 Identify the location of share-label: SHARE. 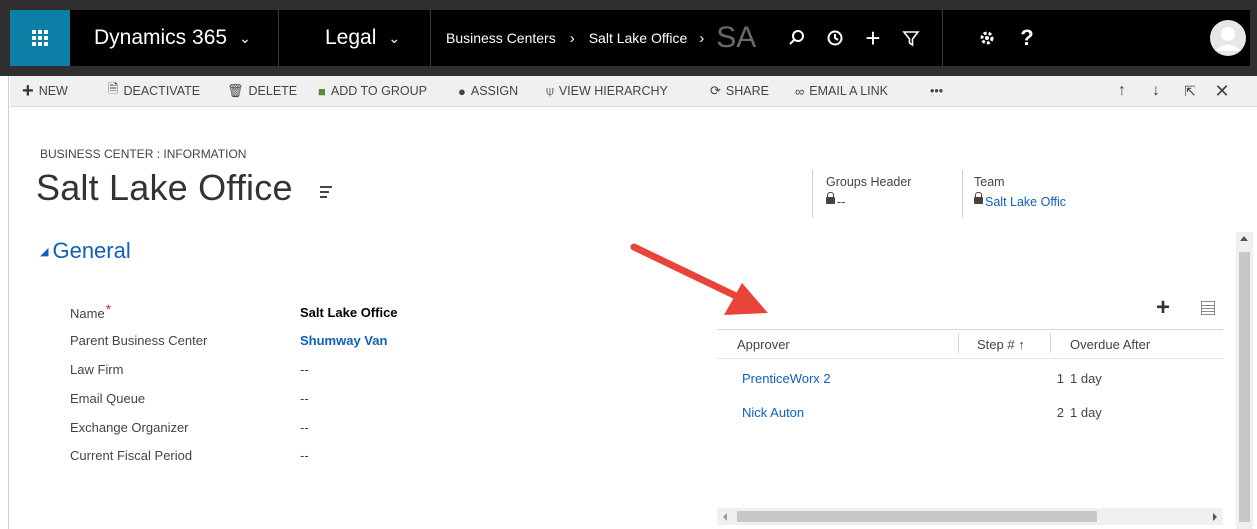
(747, 91).